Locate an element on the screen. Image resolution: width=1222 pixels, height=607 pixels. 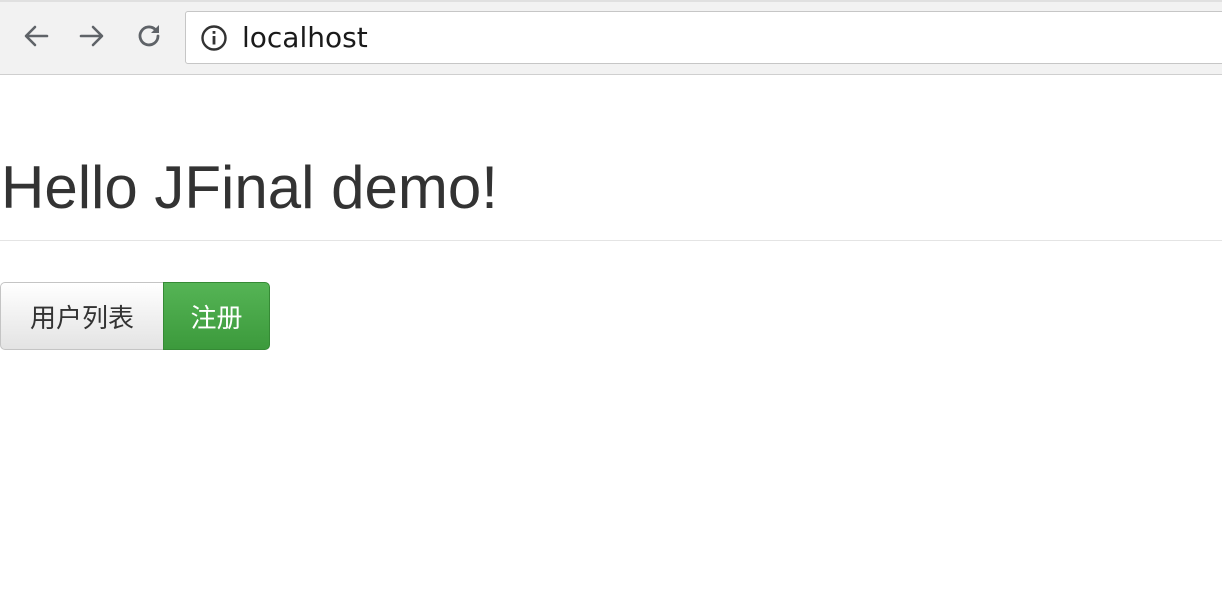
forward-button is located at coordinates (92, 36).